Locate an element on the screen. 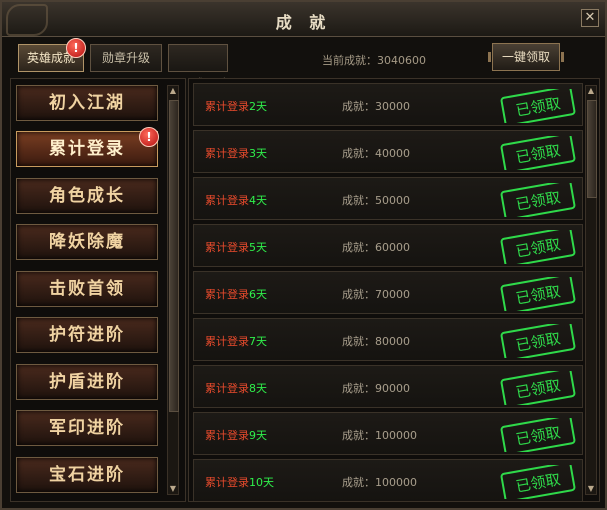 The height and width of the screenshot is (510, 607). category-scrollbar: ▲ ▼ is located at coordinates (173, 290).